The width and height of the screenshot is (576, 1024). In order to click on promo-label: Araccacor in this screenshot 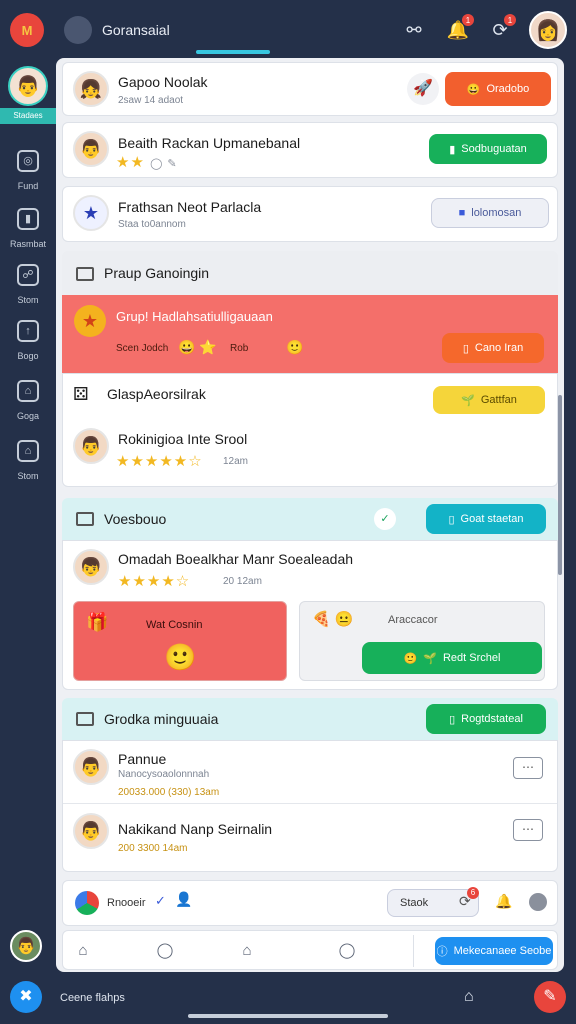, I will do `click(413, 620)`.